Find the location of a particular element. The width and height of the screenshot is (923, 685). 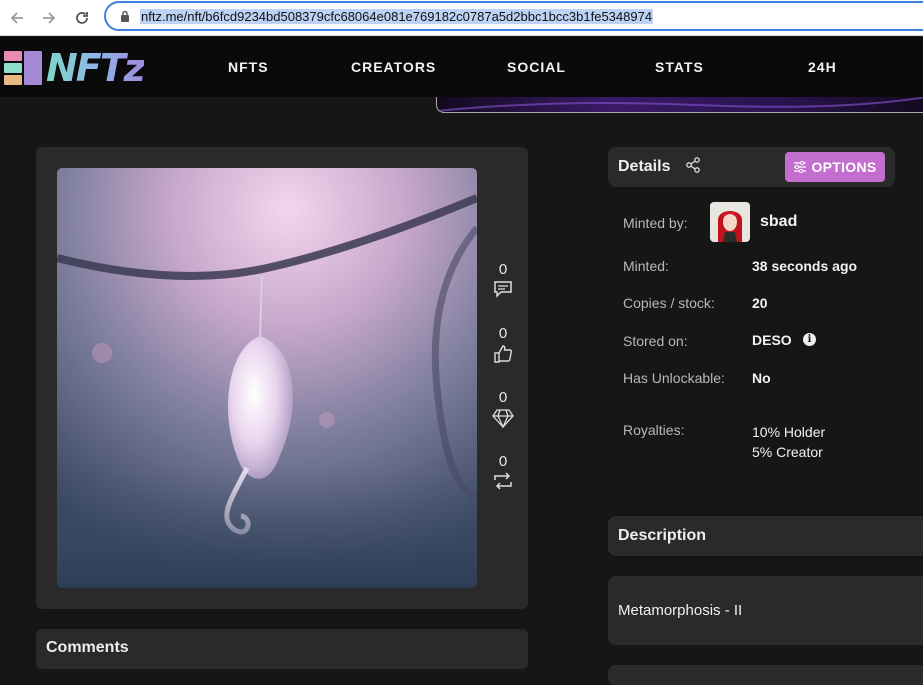

description-title: Description is located at coordinates (662, 535).